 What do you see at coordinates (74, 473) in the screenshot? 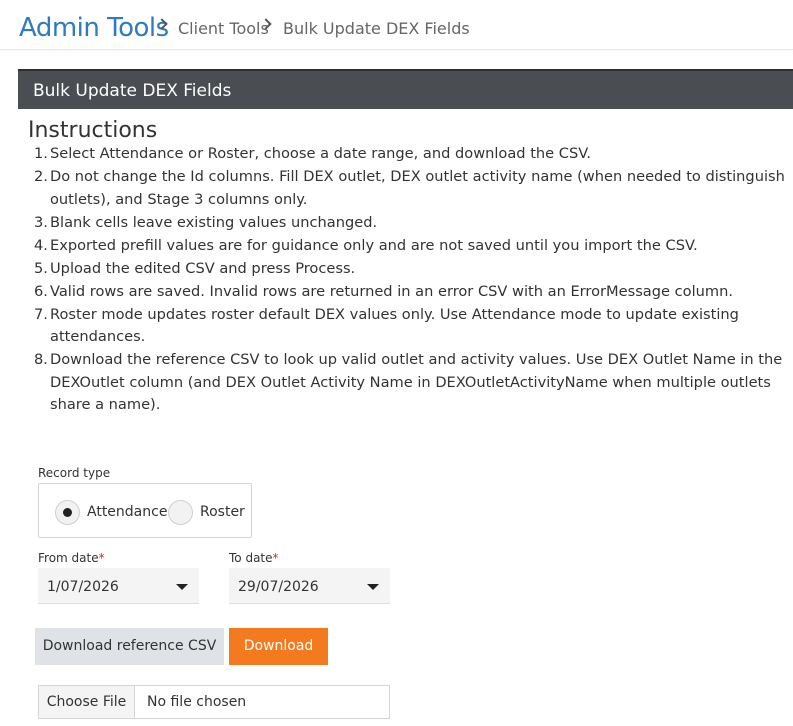
I see `record-type-label: Record type` at bounding box center [74, 473].